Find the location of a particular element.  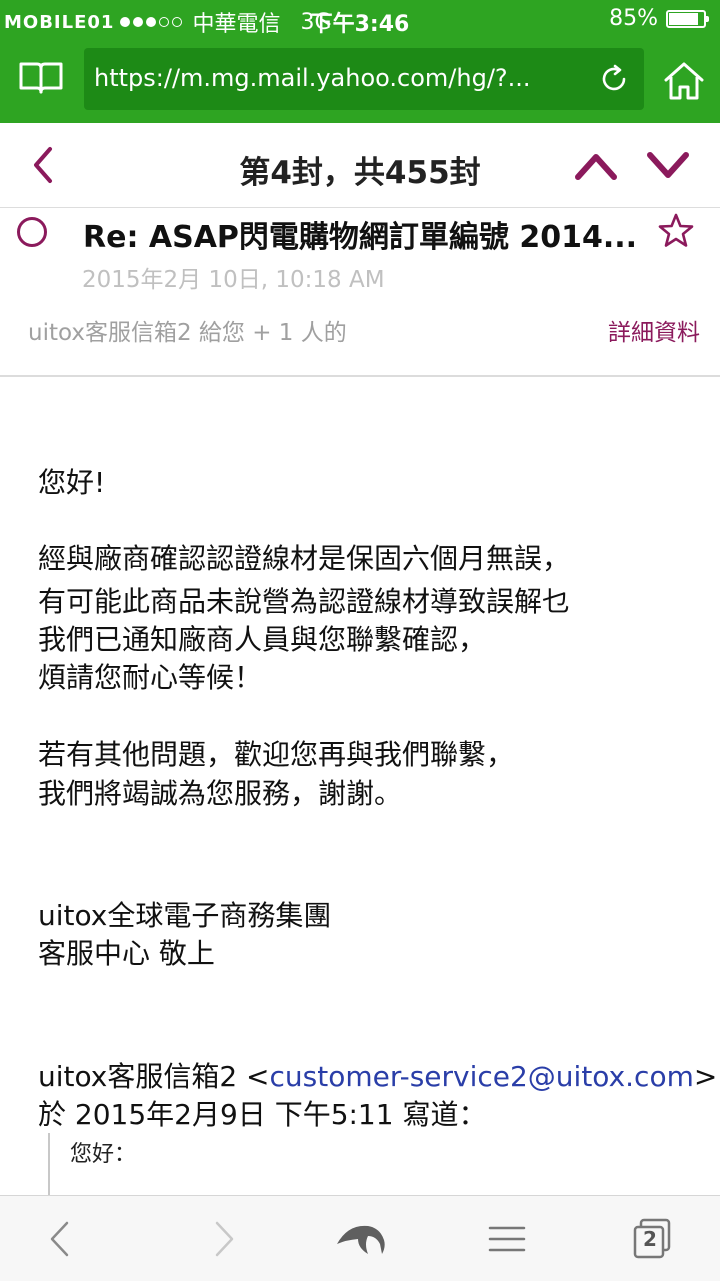

mail-navbar: 第4封，共455封 is located at coordinates (360, 165).